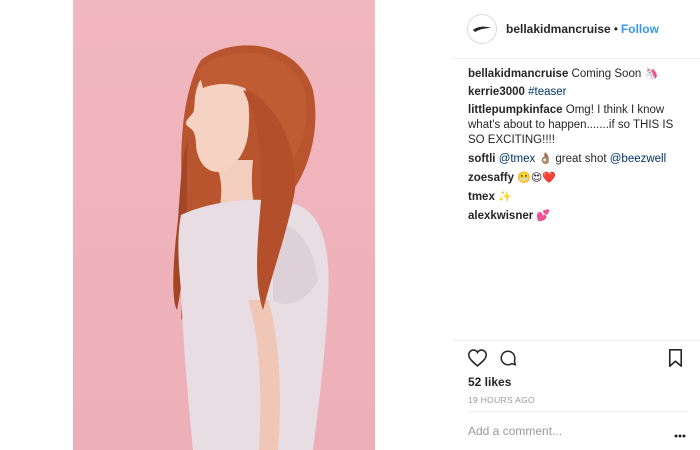 Image resolution: width=700 pixels, height=450 pixels. What do you see at coordinates (675, 360) in the screenshot?
I see `bookmark-icon` at bounding box center [675, 360].